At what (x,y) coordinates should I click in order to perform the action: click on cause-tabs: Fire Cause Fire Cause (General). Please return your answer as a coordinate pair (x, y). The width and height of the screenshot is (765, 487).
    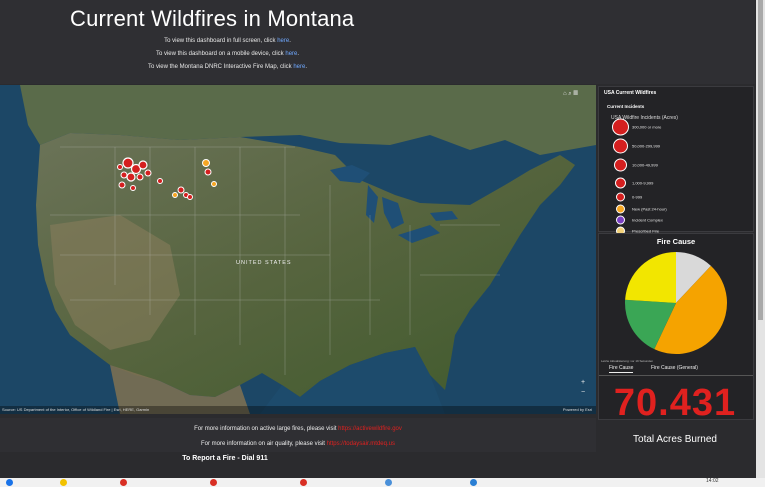
    Looking at the image, I should click on (676, 369).